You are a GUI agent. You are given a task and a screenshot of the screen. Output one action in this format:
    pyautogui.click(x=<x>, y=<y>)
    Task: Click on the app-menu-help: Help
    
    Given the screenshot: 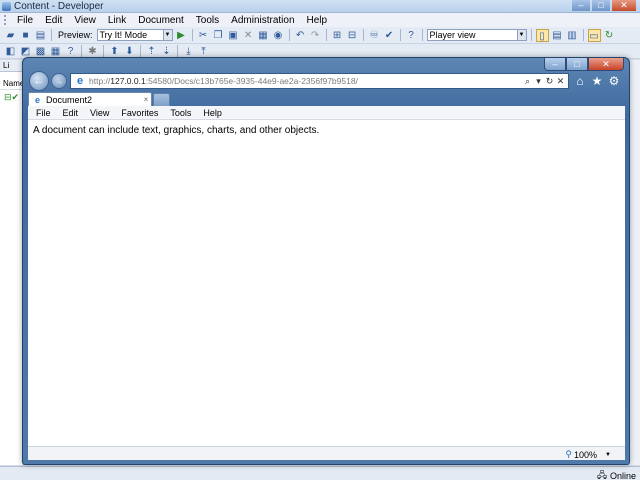 What is the action you would take?
    pyautogui.click(x=317, y=20)
    